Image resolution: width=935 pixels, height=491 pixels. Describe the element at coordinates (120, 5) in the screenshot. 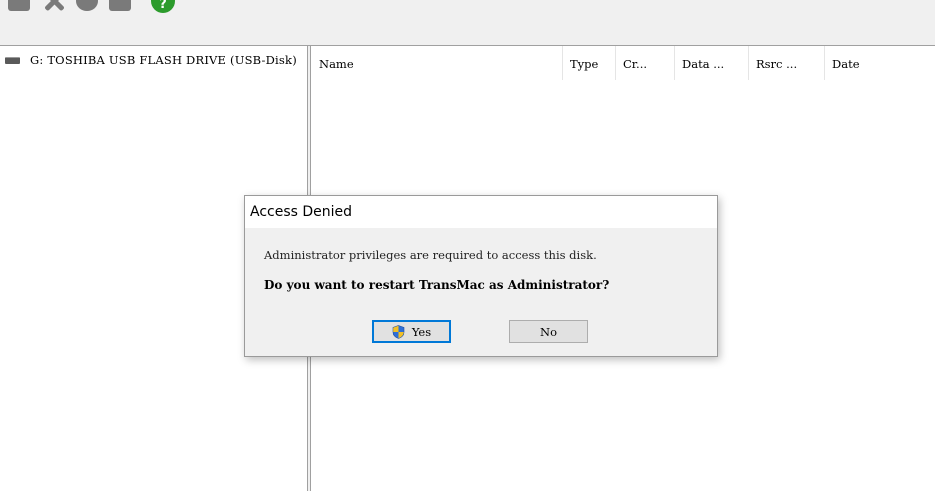

I see `folder-icon` at that location.